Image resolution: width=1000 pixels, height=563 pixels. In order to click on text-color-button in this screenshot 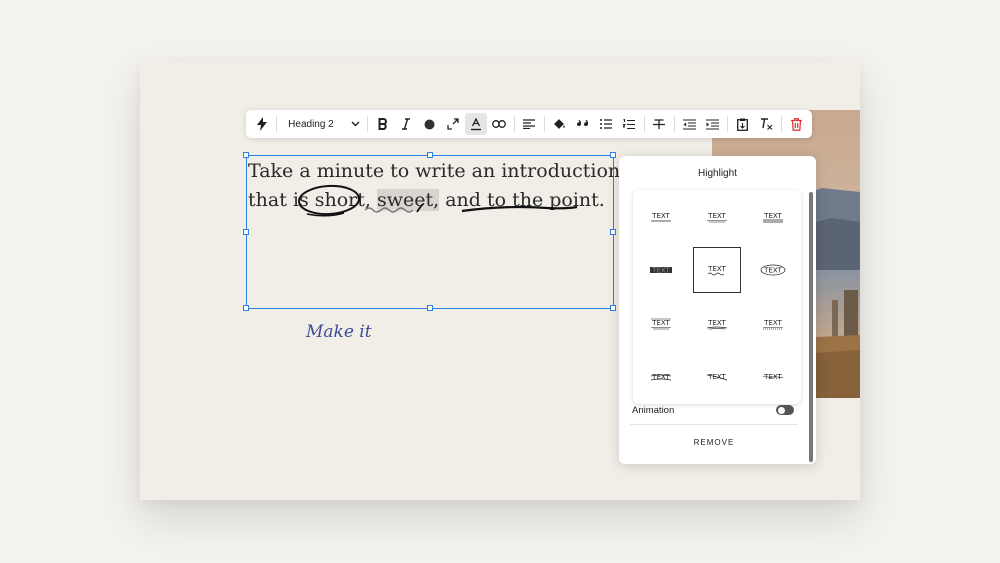, I will do `click(429, 124)`.